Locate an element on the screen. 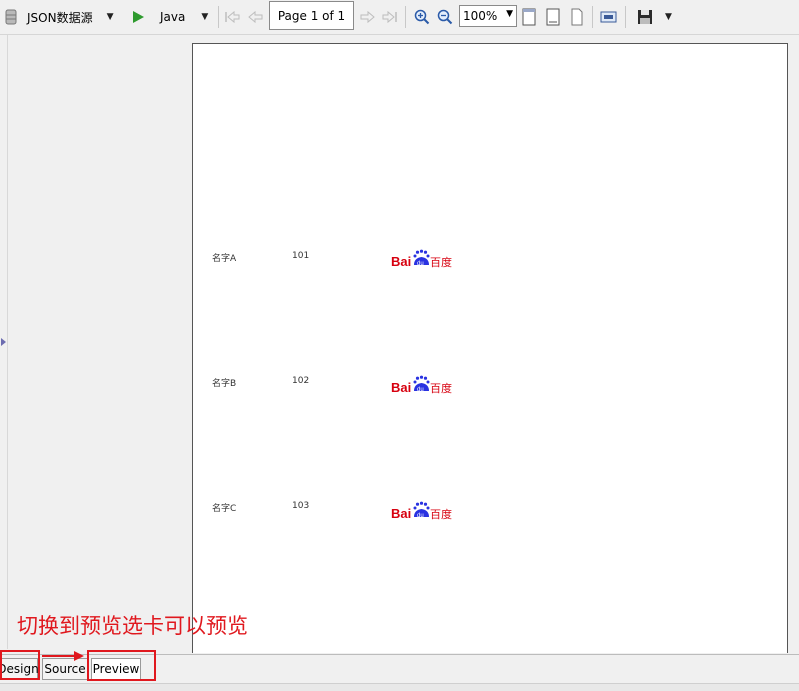  prev-page-button is located at coordinates (256, 17).